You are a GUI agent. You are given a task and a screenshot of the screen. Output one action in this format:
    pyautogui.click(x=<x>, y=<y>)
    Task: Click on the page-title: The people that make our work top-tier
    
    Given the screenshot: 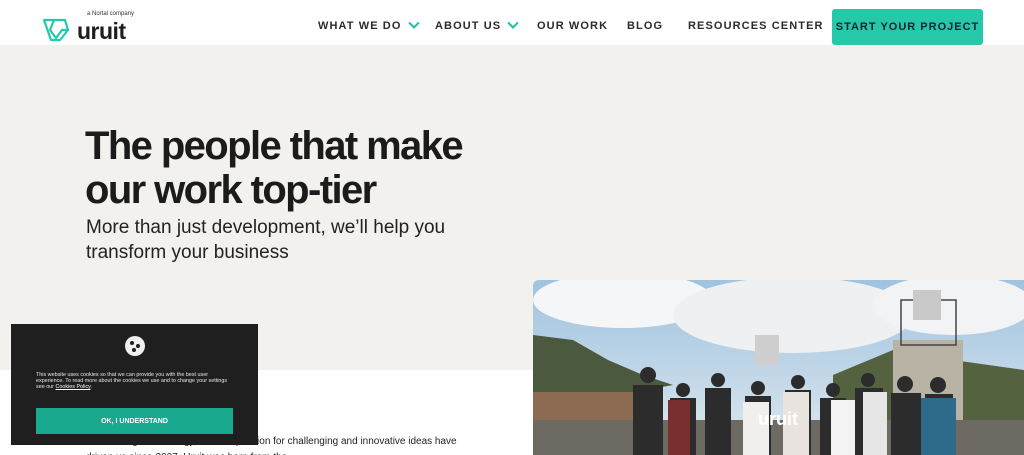 What is the action you would take?
    pyautogui.click(x=274, y=168)
    